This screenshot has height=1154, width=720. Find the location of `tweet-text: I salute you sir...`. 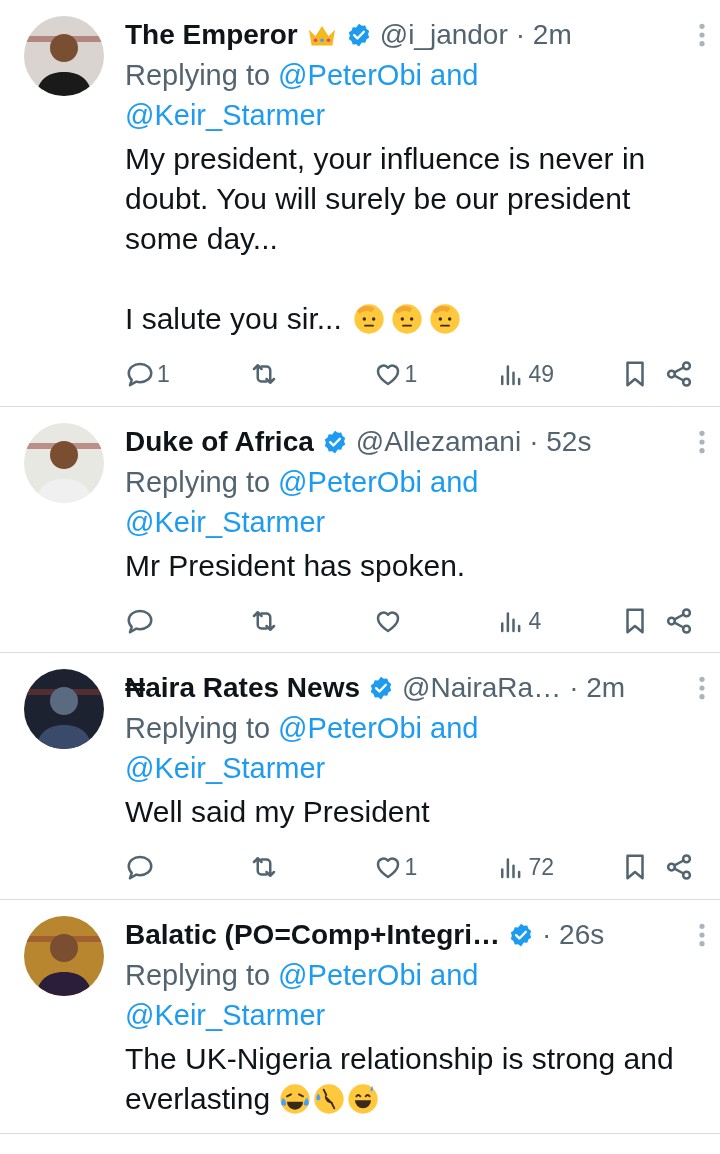

tweet-text: I salute you sir... is located at coordinates (414, 319).